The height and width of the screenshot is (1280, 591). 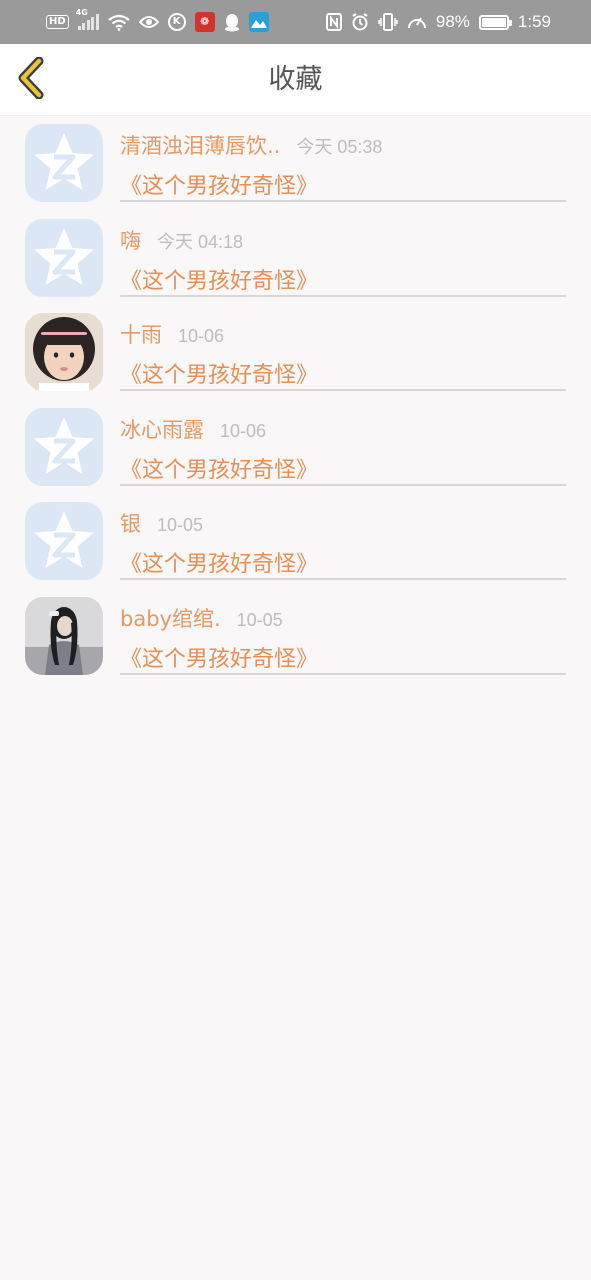 I want to click on chevron-left-icon, so click(x=31, y=79).